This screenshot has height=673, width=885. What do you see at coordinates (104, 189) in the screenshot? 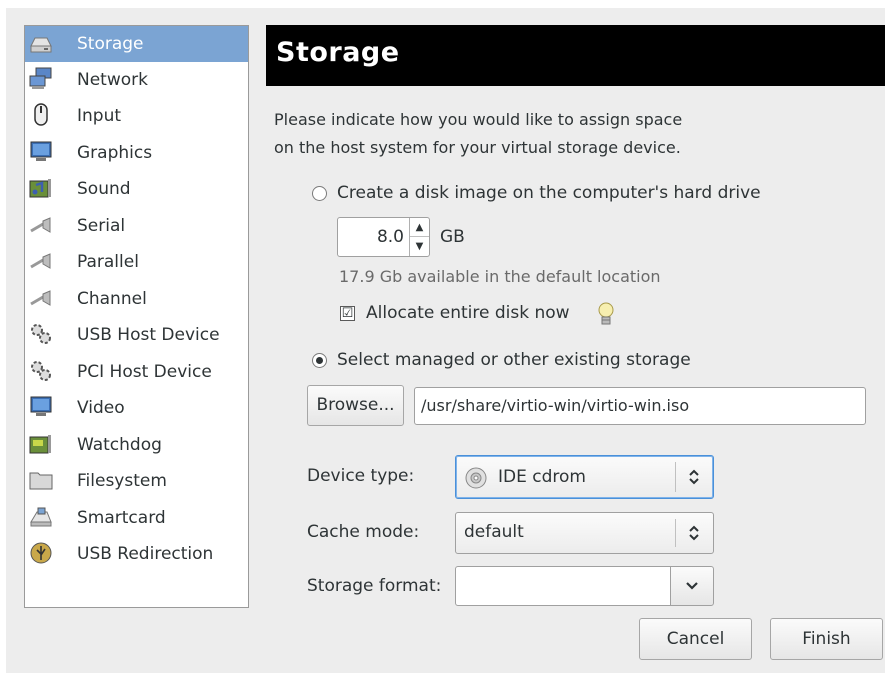
I see `sidebar-item-label: Sound` at bounding box center [104, 189].